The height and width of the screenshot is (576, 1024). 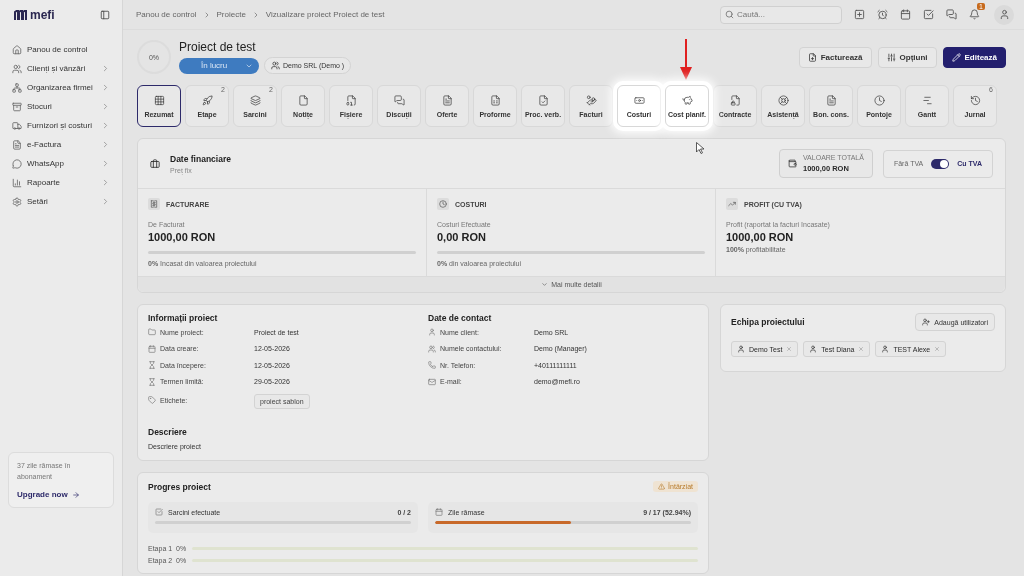 What do you see at coordinates (882, 14) in the screenshot?
I see `alarm-clock-icon` at bounding box center [882, 14].